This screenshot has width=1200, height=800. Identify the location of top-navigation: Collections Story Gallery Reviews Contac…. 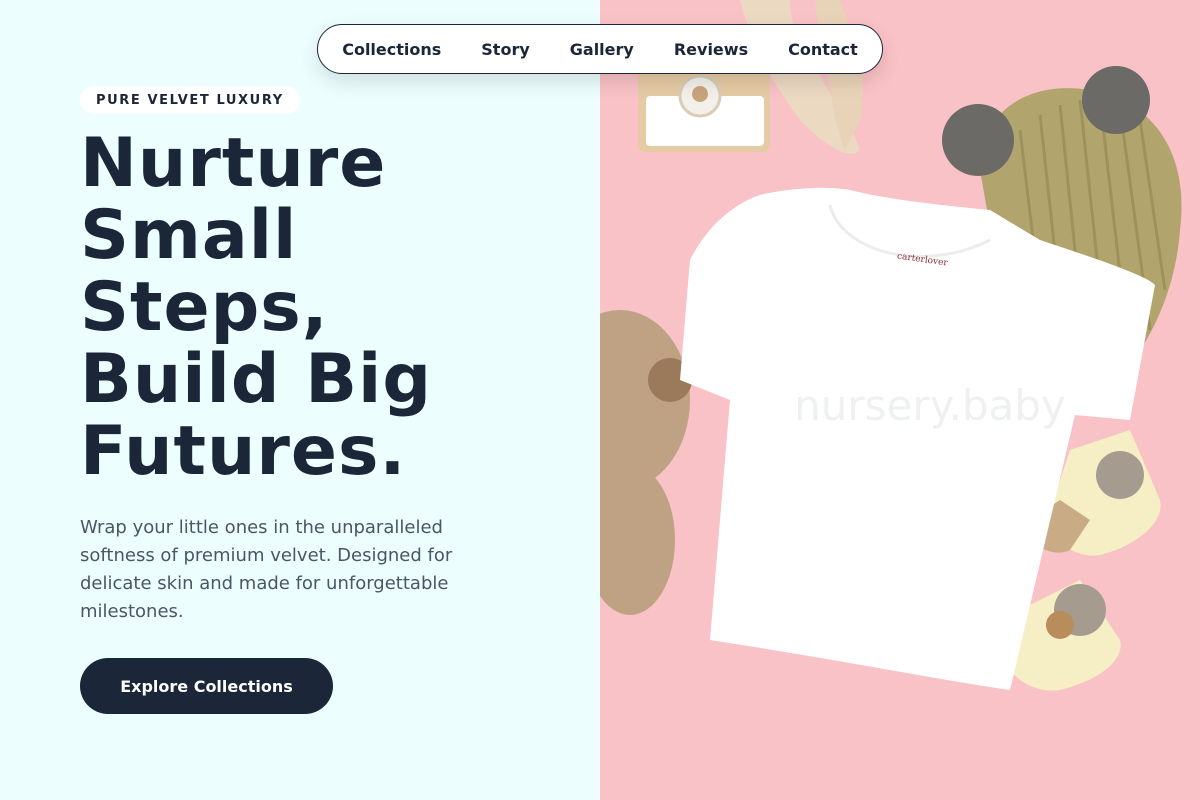
(600, 49).